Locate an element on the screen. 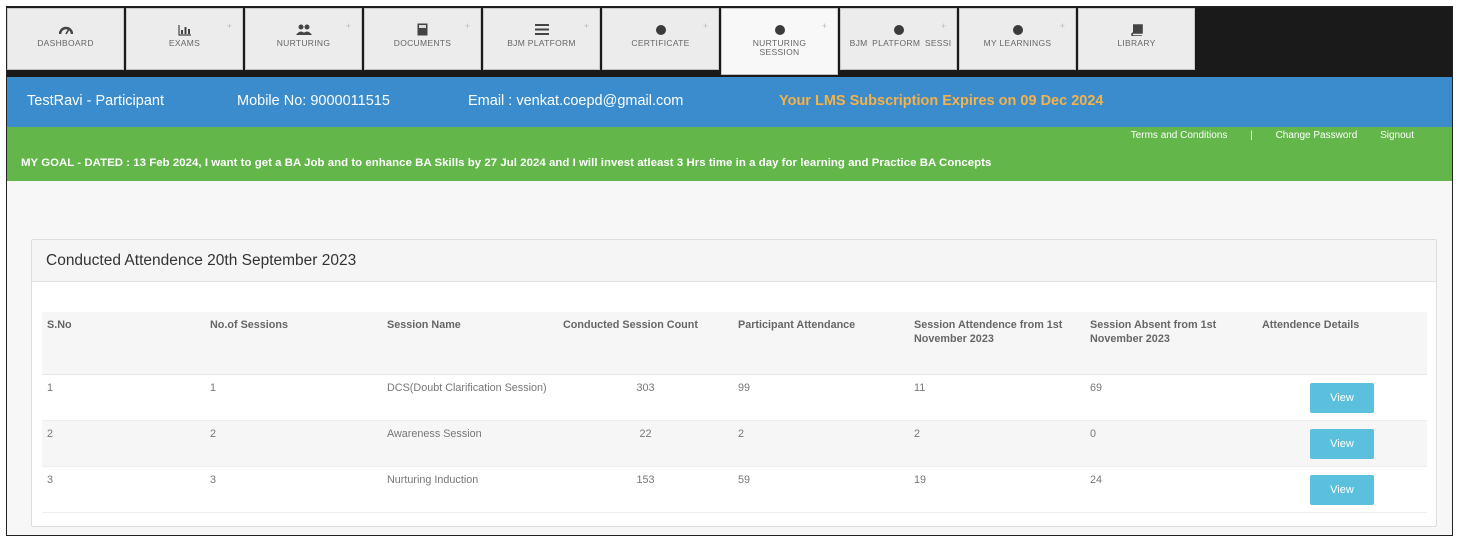  cell-absent: 0 is located at coordinates (1171, 443).